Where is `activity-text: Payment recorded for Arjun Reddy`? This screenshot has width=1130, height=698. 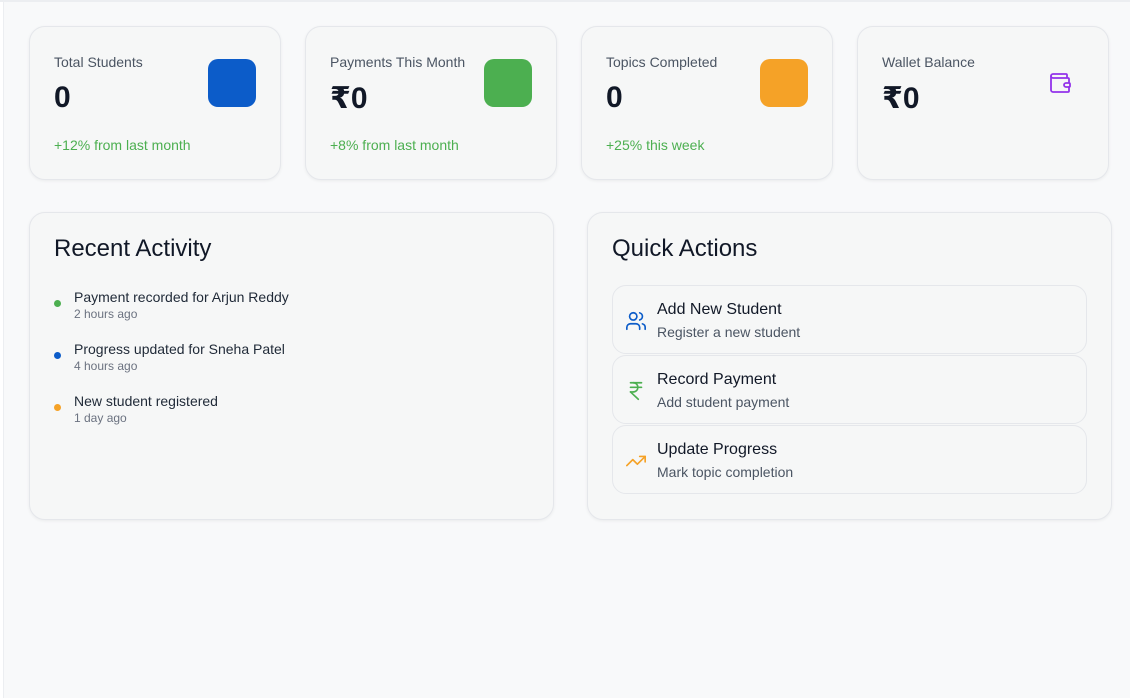
activity-text: Payment recorded for Arjun Reddy is located at coordinates (181, 297).